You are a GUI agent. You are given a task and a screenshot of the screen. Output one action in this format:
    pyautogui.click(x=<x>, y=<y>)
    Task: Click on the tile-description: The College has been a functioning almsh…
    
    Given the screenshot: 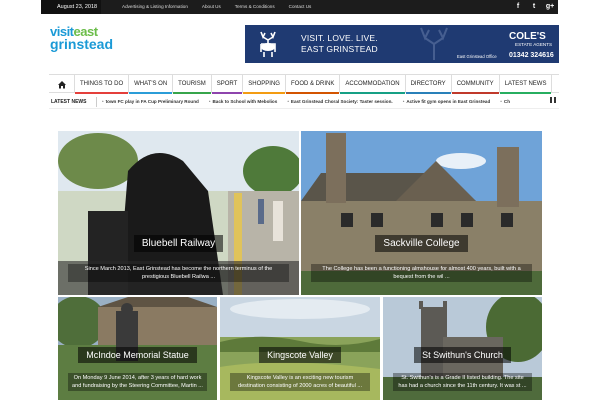 What is the action you would take?
    pyautogui.click(x=421, y=273)
    